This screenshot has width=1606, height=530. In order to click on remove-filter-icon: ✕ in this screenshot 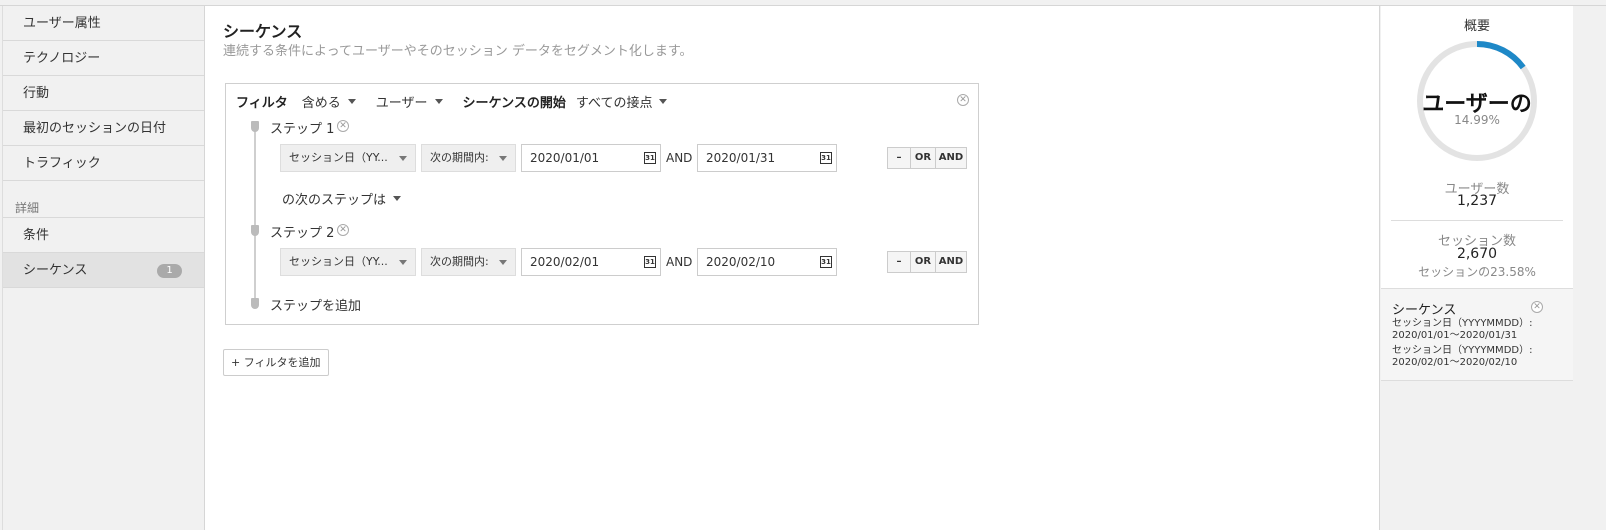, I will do `click(963, 100)`.